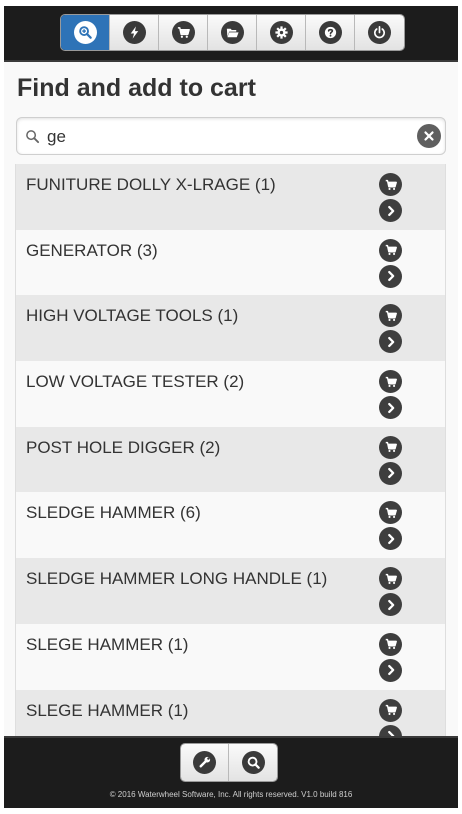 Image resolution: width=462 pixels, height=814 pixels. I want to click on search-plus-icon, so click(85, 32).